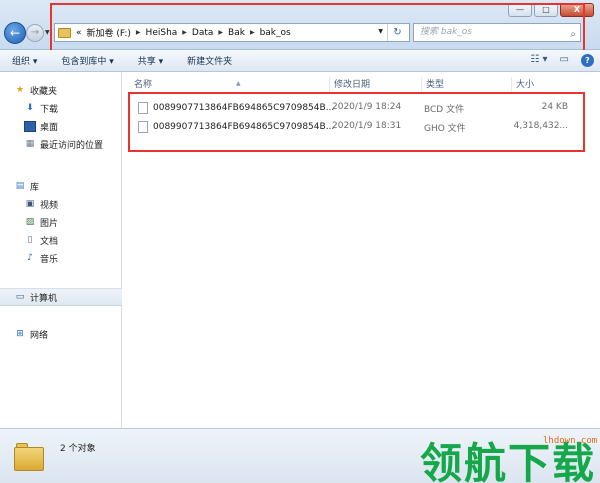 This screenshot has height=483, width=600. I want to click on help-icon: ?, so click(587, 60).